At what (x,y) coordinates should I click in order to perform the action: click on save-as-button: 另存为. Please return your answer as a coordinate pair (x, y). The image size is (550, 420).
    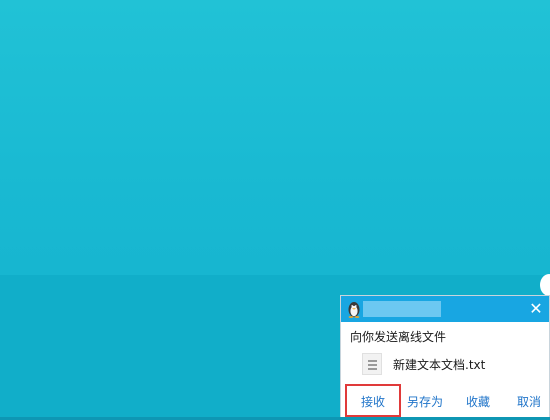
    Looking at the image, I should click on (425, 401).